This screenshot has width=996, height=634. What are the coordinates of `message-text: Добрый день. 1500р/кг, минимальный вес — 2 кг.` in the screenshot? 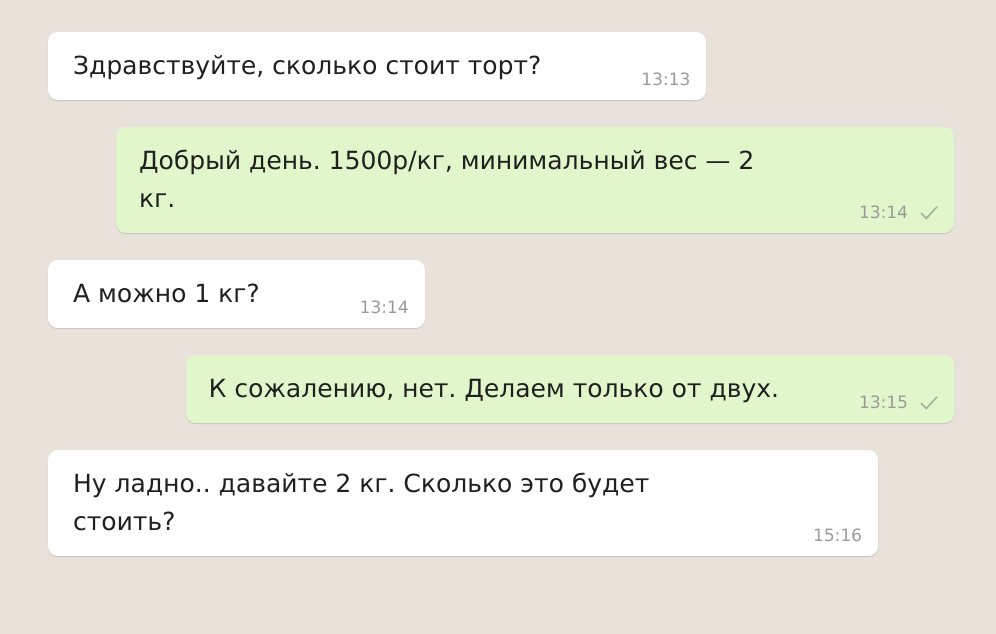 It's located at (447, 180).